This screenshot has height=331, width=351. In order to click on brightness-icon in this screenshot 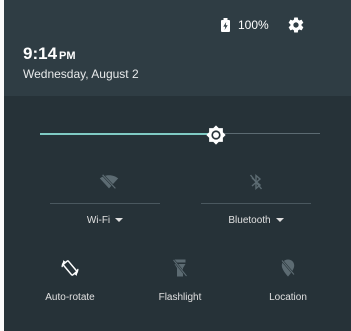, I will do `click(216, 135)`.